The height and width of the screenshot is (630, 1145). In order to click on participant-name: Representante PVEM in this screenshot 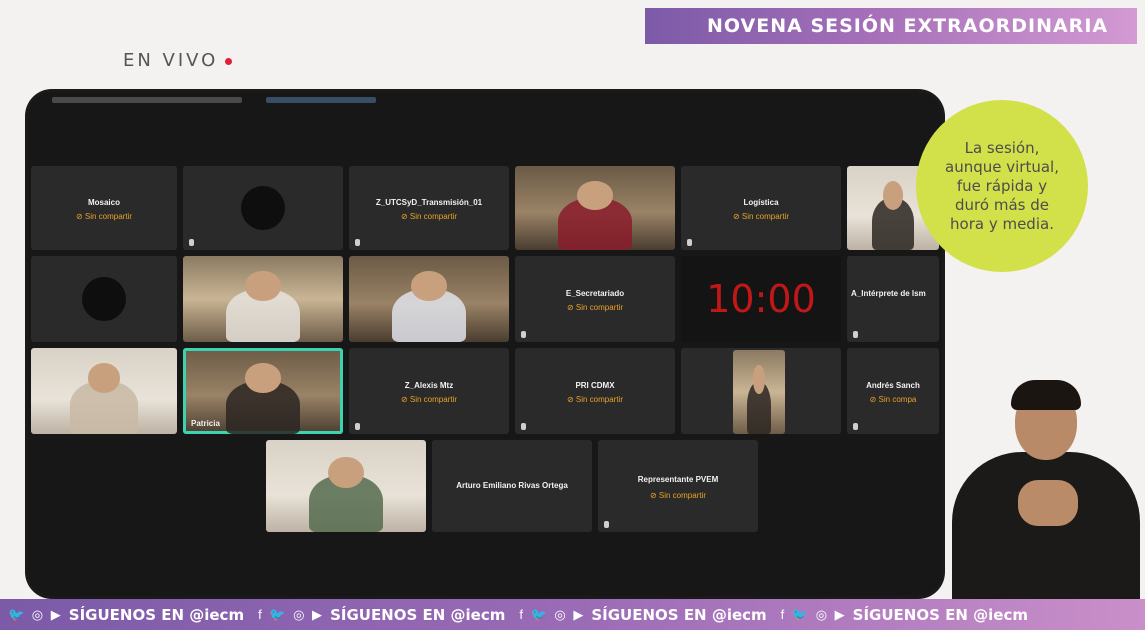, I will do `click(678, 479)`.